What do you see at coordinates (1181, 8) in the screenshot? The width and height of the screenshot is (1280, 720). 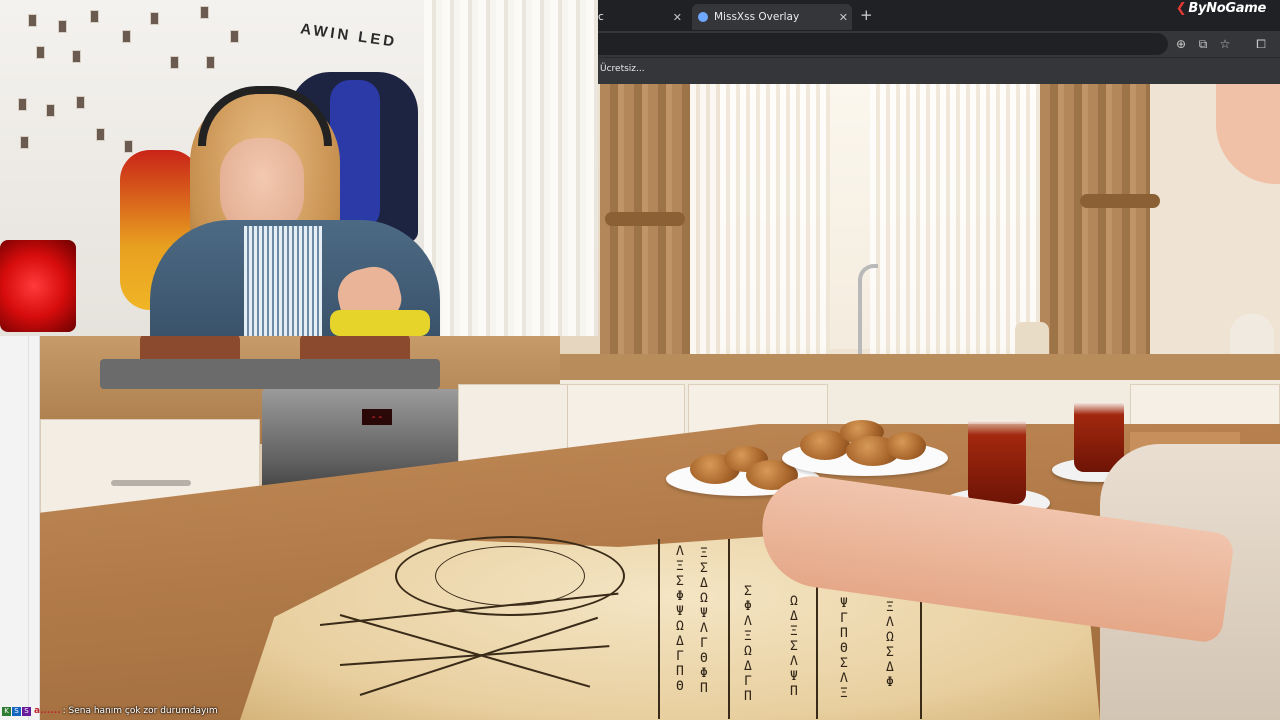 I see `bynogame-mark-icon: ❮` at bounding box center [1181, 8].